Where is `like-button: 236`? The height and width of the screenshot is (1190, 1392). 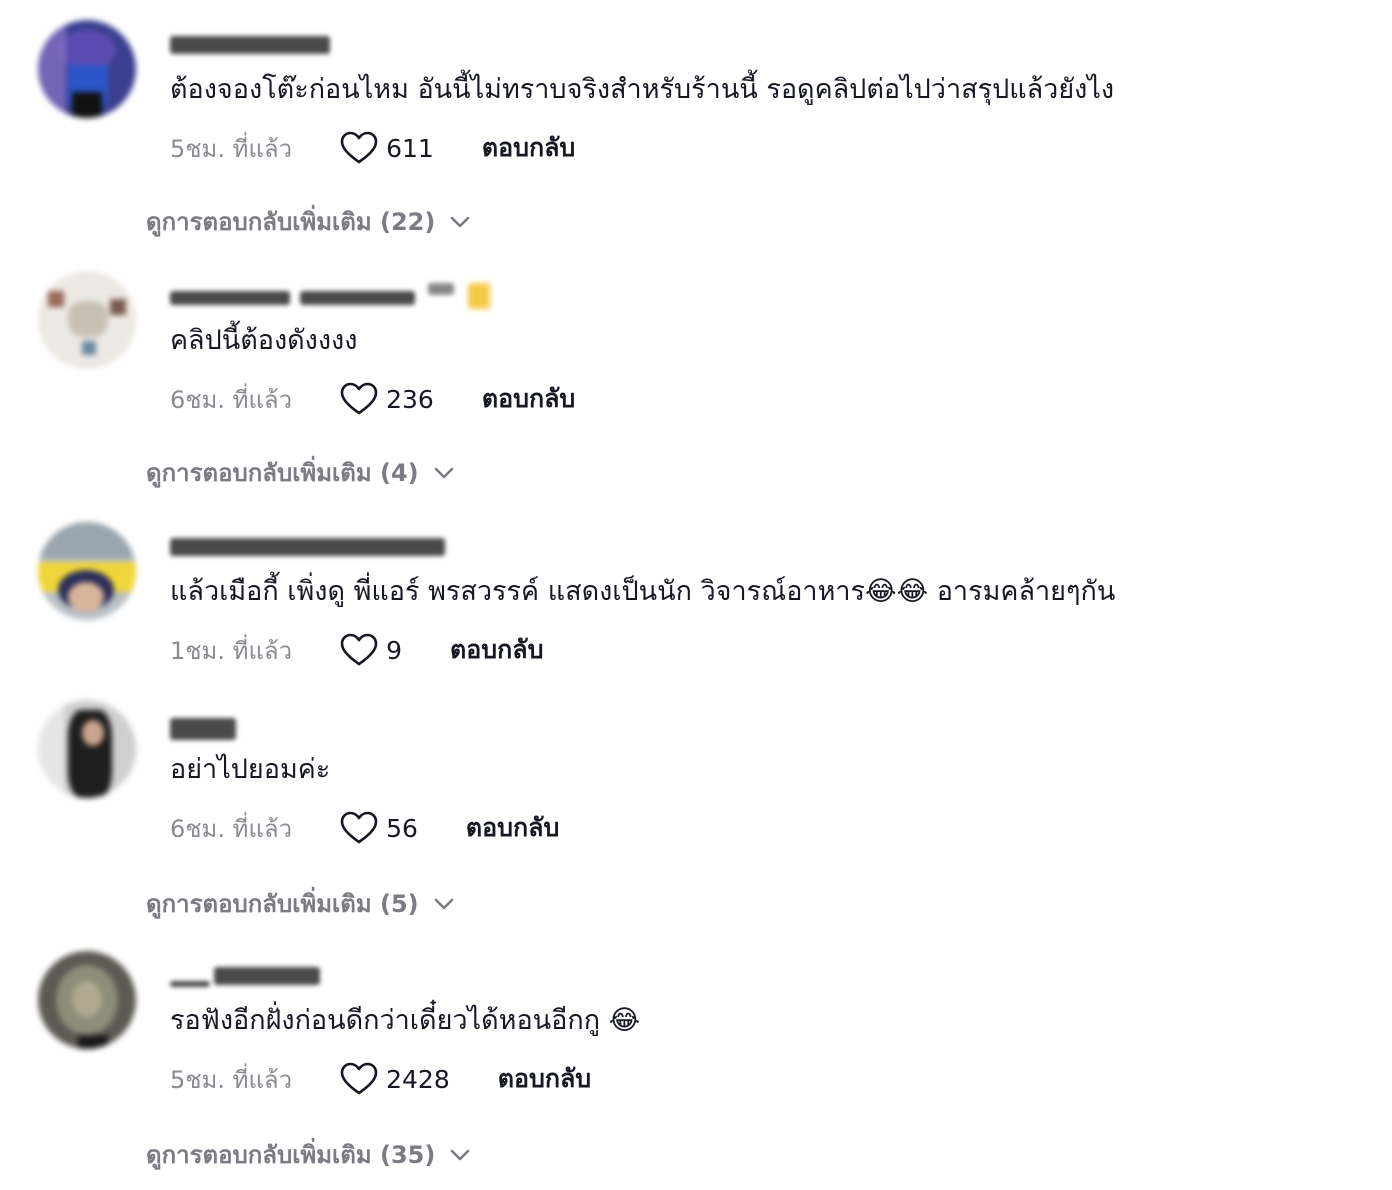 like-button: 236 is located at coordinates (387, 399).